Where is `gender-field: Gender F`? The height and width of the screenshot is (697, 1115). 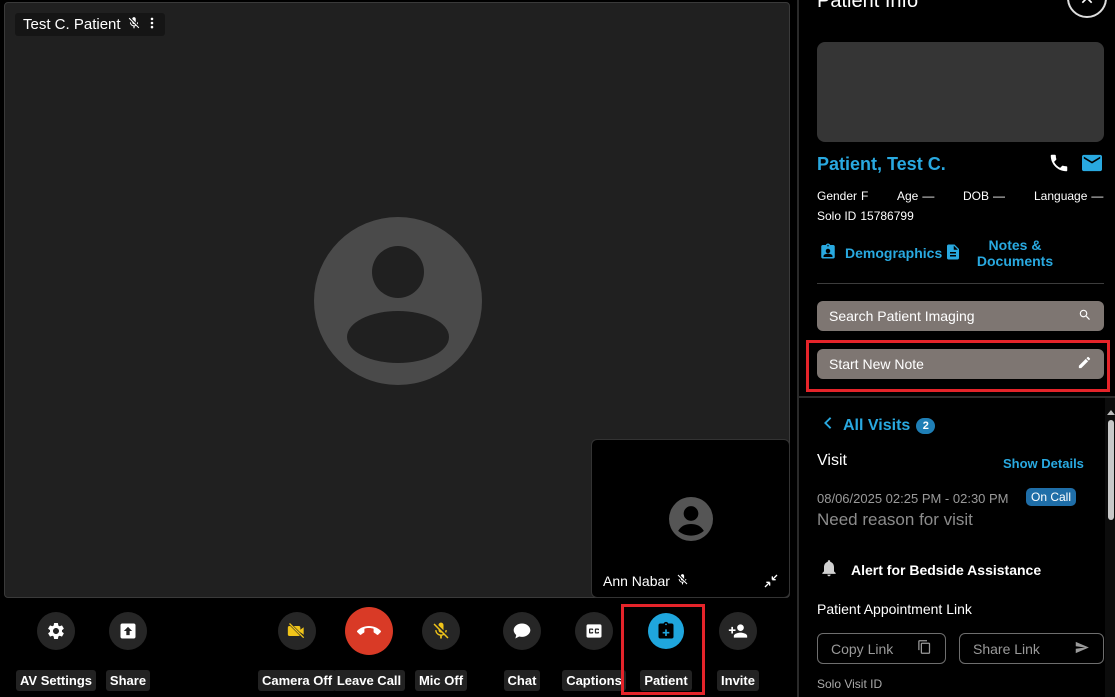
gender-field: Gender F is located at coordinates (842, 196).